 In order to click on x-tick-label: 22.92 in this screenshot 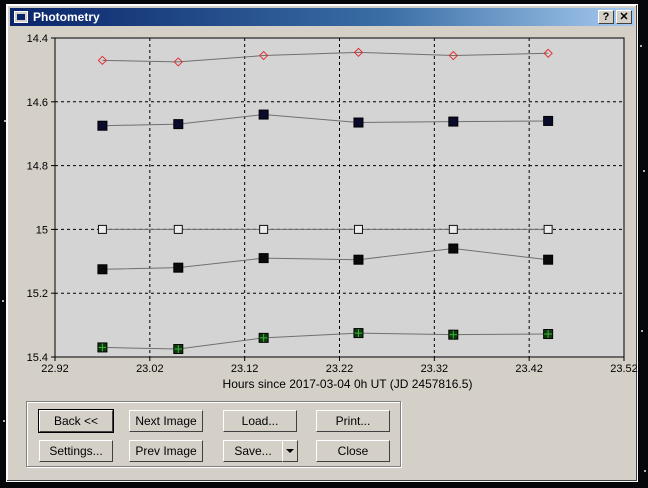, I will do `click(55, 369)`.